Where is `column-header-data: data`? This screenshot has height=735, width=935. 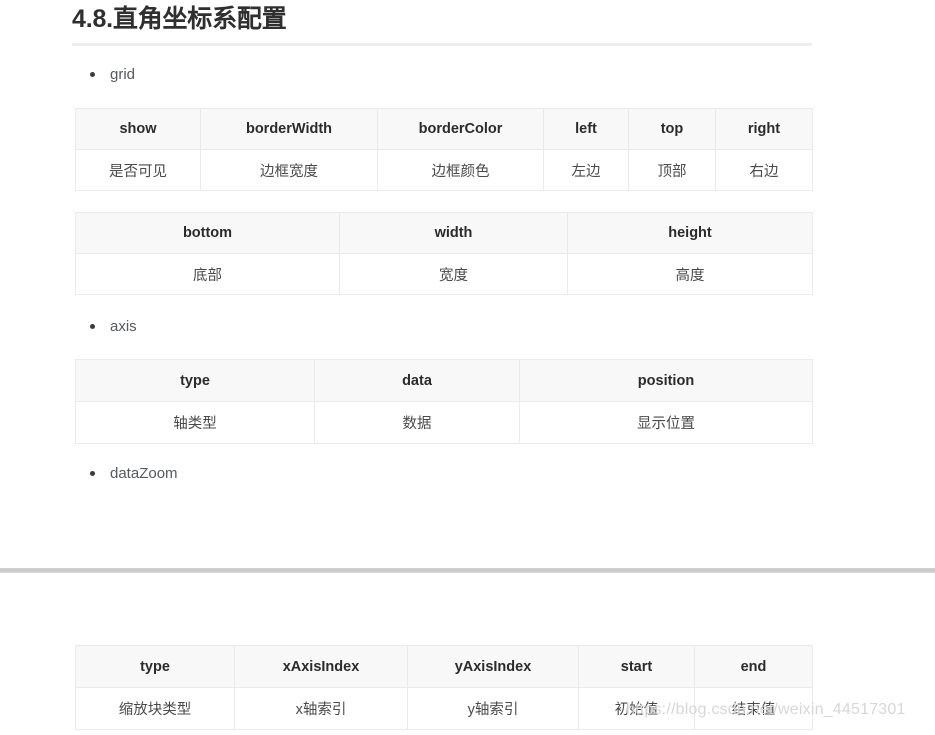 column-header-data: data is located at coordinates (417, 380).